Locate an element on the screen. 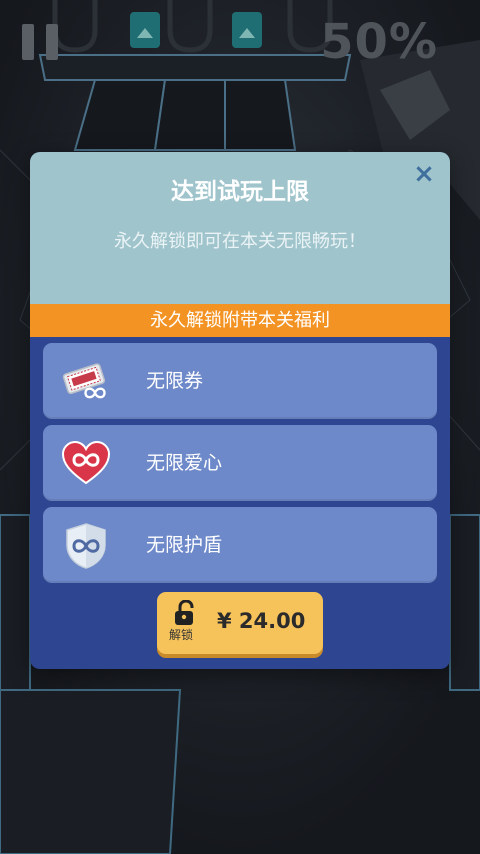 The width and height of the screenshot is (480, 854). unlock-purchase-button: 解锁 ¥ 24.00 is located at coordinates (240, 623).